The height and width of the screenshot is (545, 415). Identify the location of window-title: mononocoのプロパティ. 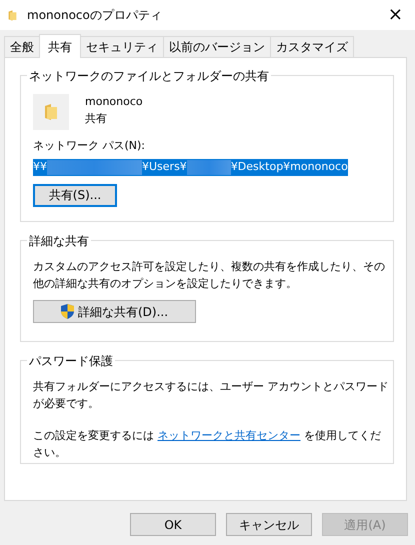
(94, 15).